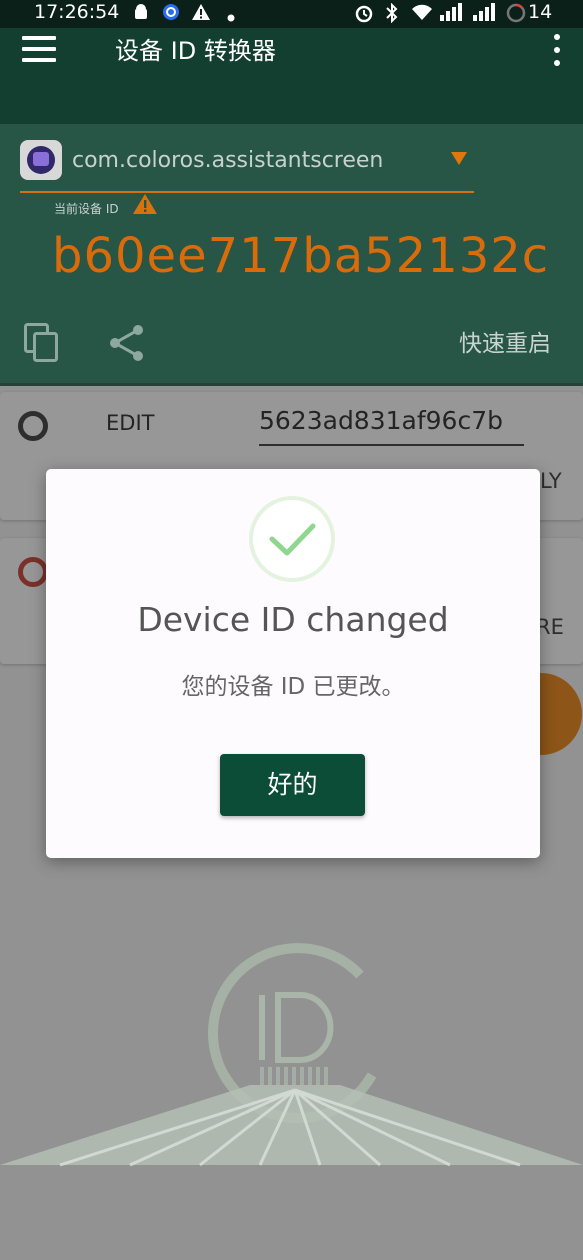 This screenshot has width=583, height=1260. I want to click on bluetooth-icon, so click(392, 15).